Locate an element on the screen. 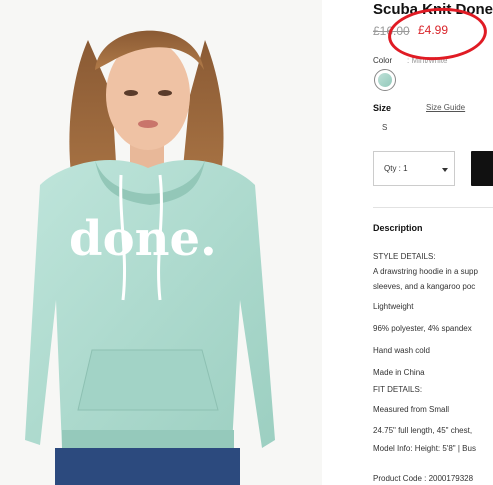  description-line: Model Info: Height: 5'8" | Bus is located at coordinates (424, 448).